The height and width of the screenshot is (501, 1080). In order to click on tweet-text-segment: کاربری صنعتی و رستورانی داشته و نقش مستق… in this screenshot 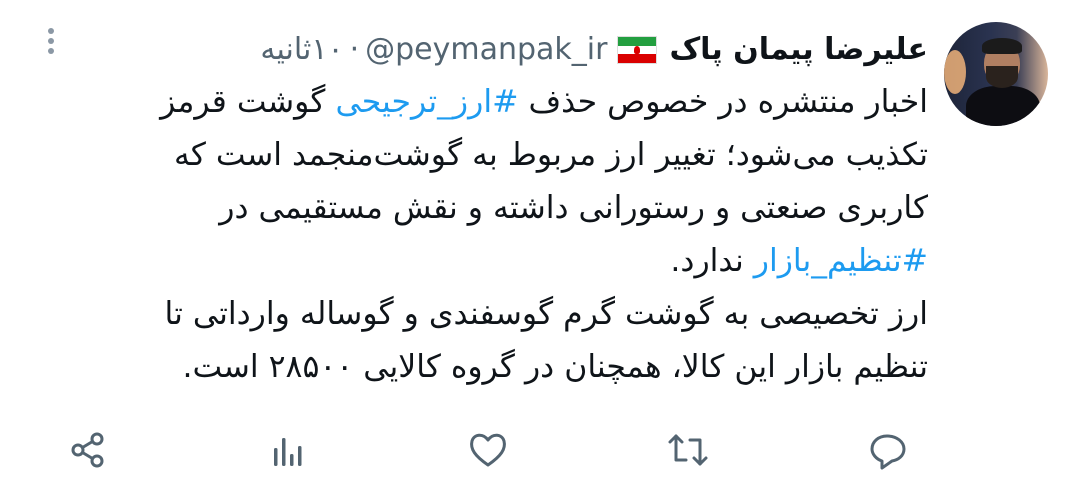, I will do `click(573, 208)`.